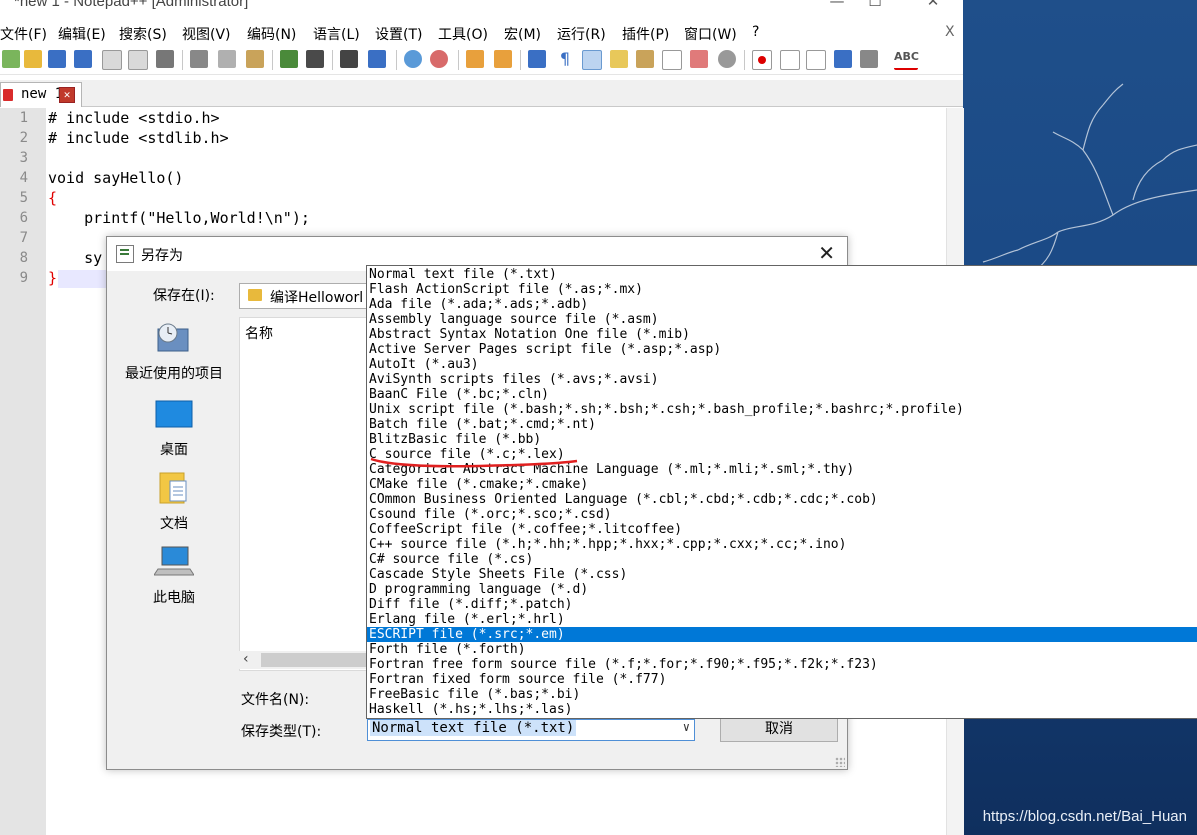  Describe the element at coordinates (779, 729) in the screenshot. I see `cancel-button: 取消` at that location.